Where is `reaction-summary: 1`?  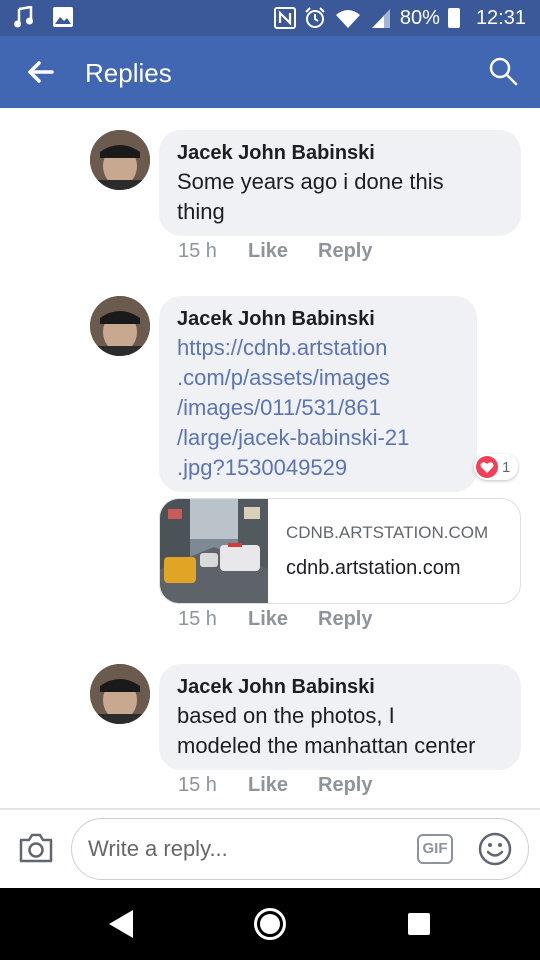
reaction-summary: 1 is located at coordinates (496, 467).